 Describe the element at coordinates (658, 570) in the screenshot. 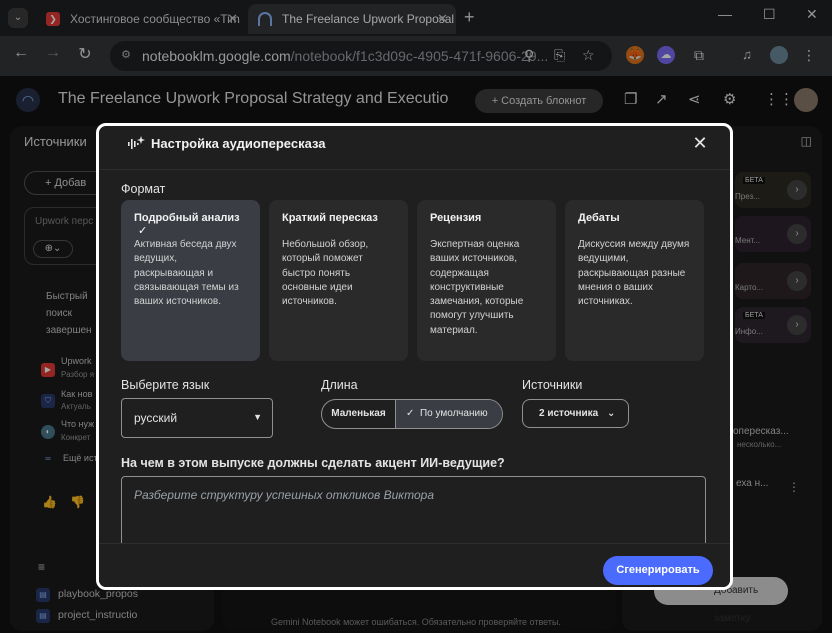

I see `generate-button: Сгенерировать` at that location.